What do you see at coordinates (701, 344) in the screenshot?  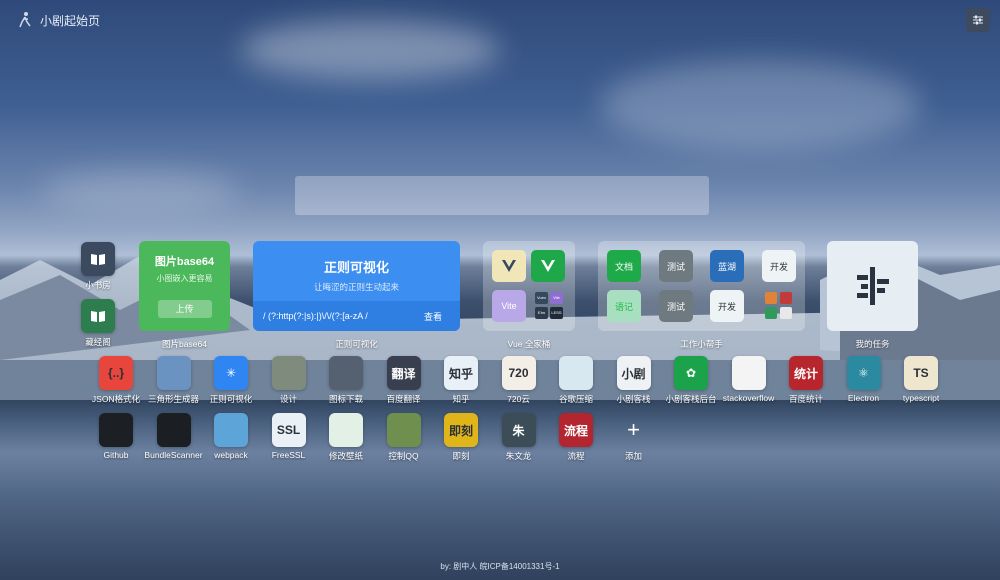 I see `tile-label: 工作小帮手` at bounding box center [701, 344].